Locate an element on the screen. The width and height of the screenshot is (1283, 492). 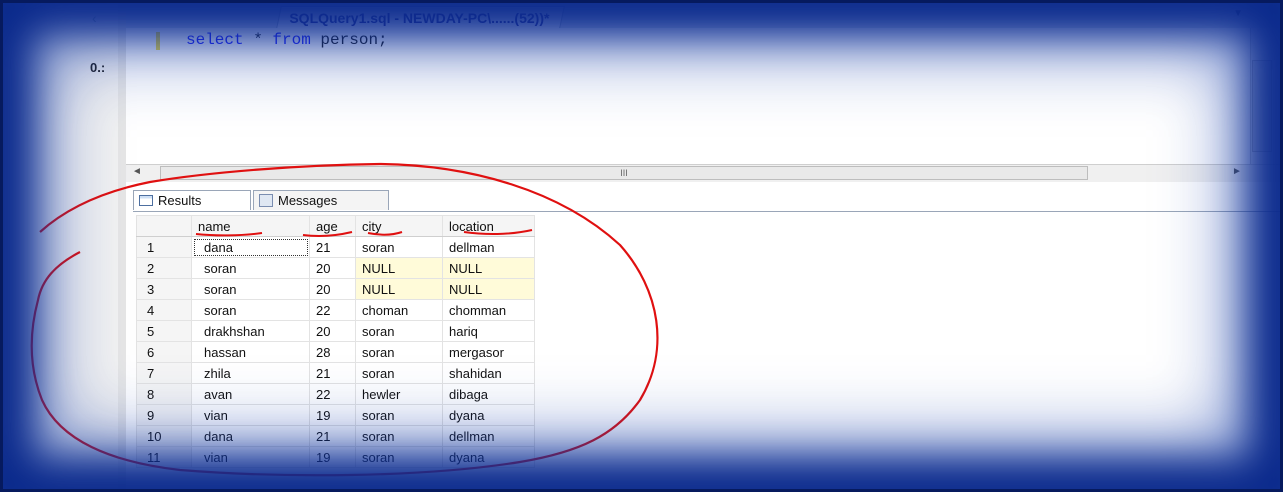
table-row: 2 soran 20 NULL NULL is located at coordinates (335, 268).